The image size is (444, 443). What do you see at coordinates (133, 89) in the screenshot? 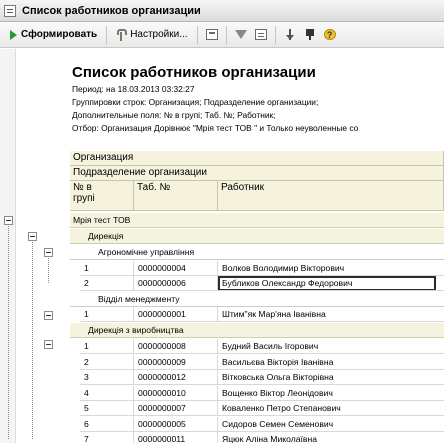
I see `report-period: Период: на 18.03.2013 03:32:27` at bounding box center [133, 89].